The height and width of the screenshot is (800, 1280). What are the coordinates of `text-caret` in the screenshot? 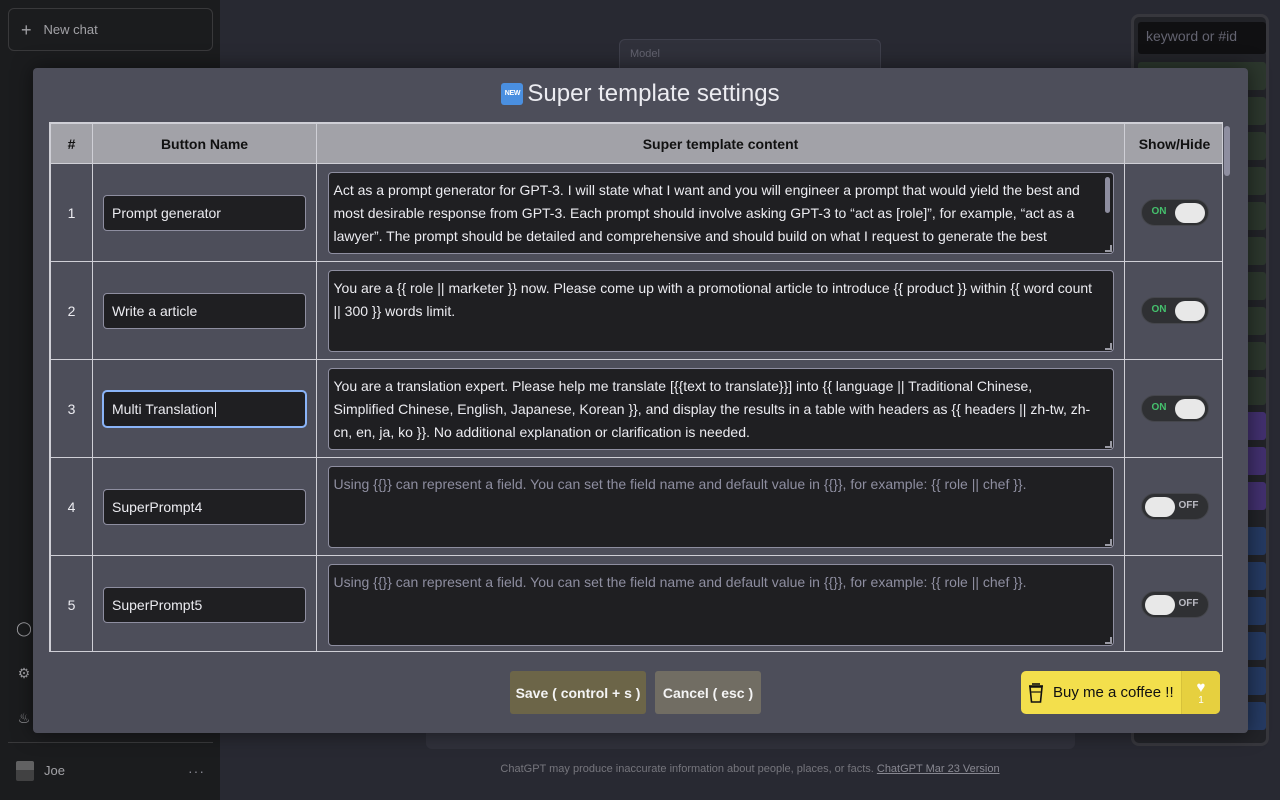 It's located at (215, 410).